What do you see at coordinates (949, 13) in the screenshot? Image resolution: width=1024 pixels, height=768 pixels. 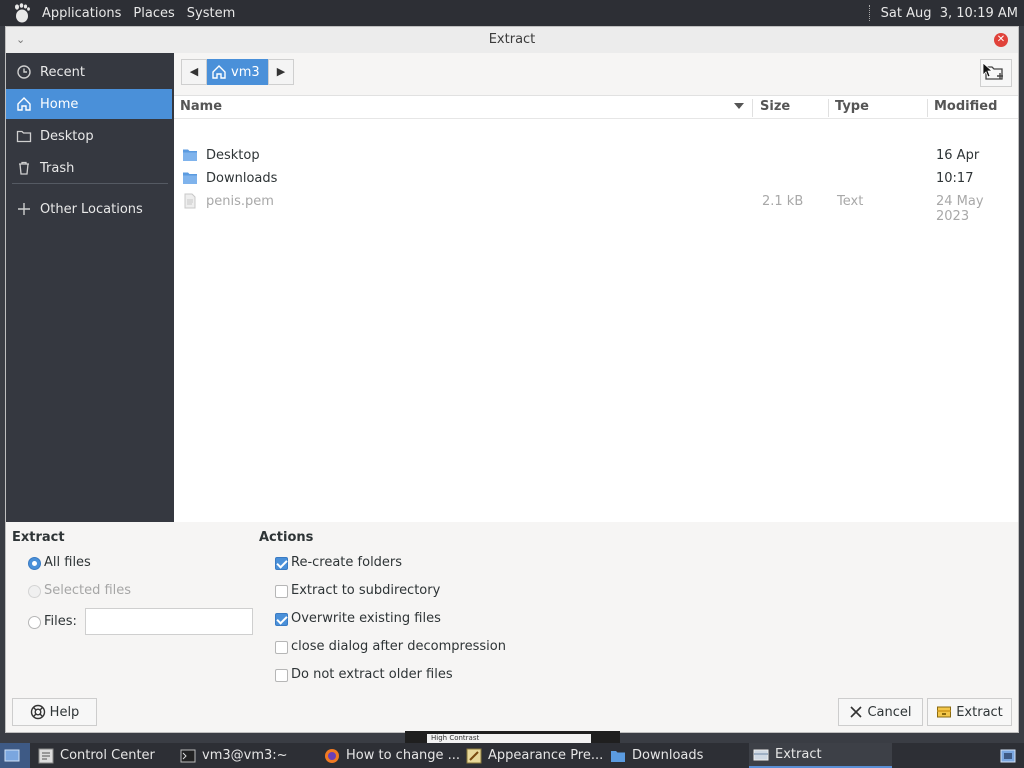 I see `clock: Sat Aug 3, 10:19 AM` at bounding box center [949, 13].